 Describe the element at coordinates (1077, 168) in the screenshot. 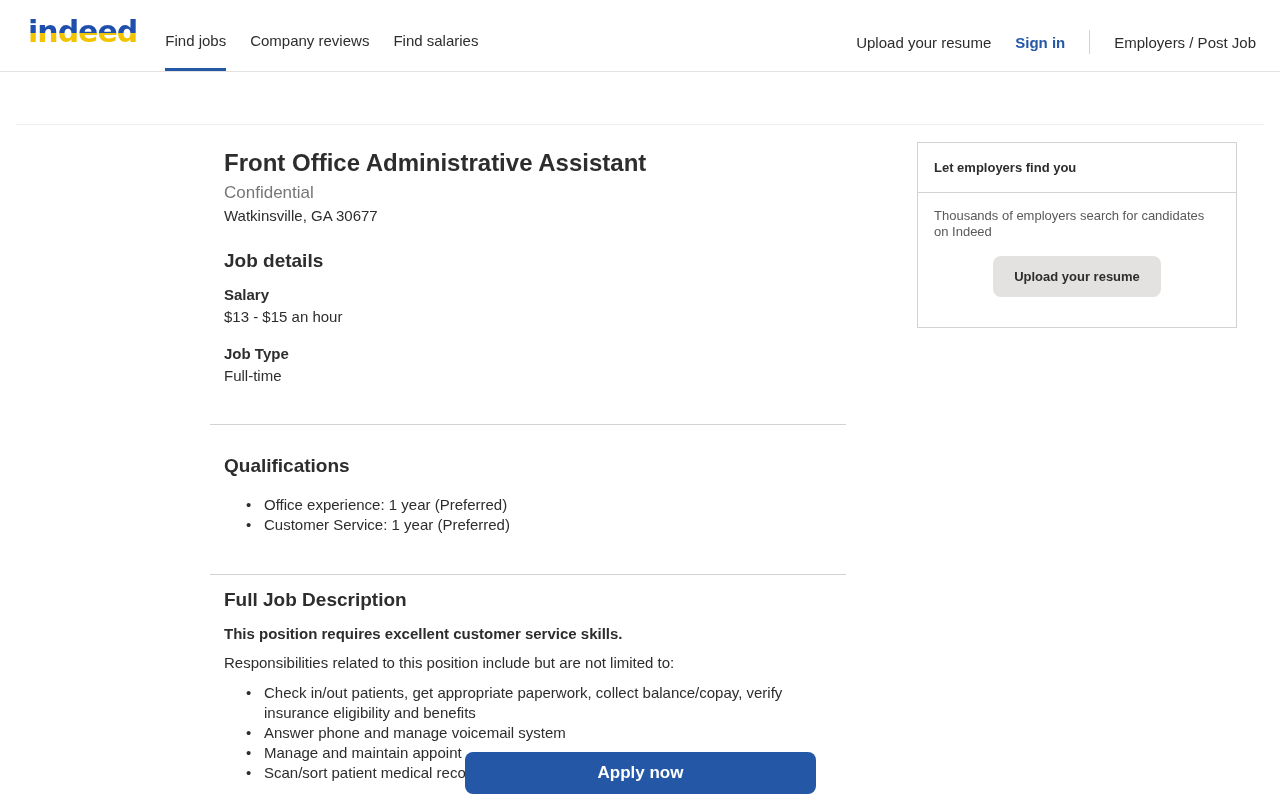

I see `card-title: Let employers find you` at that location.